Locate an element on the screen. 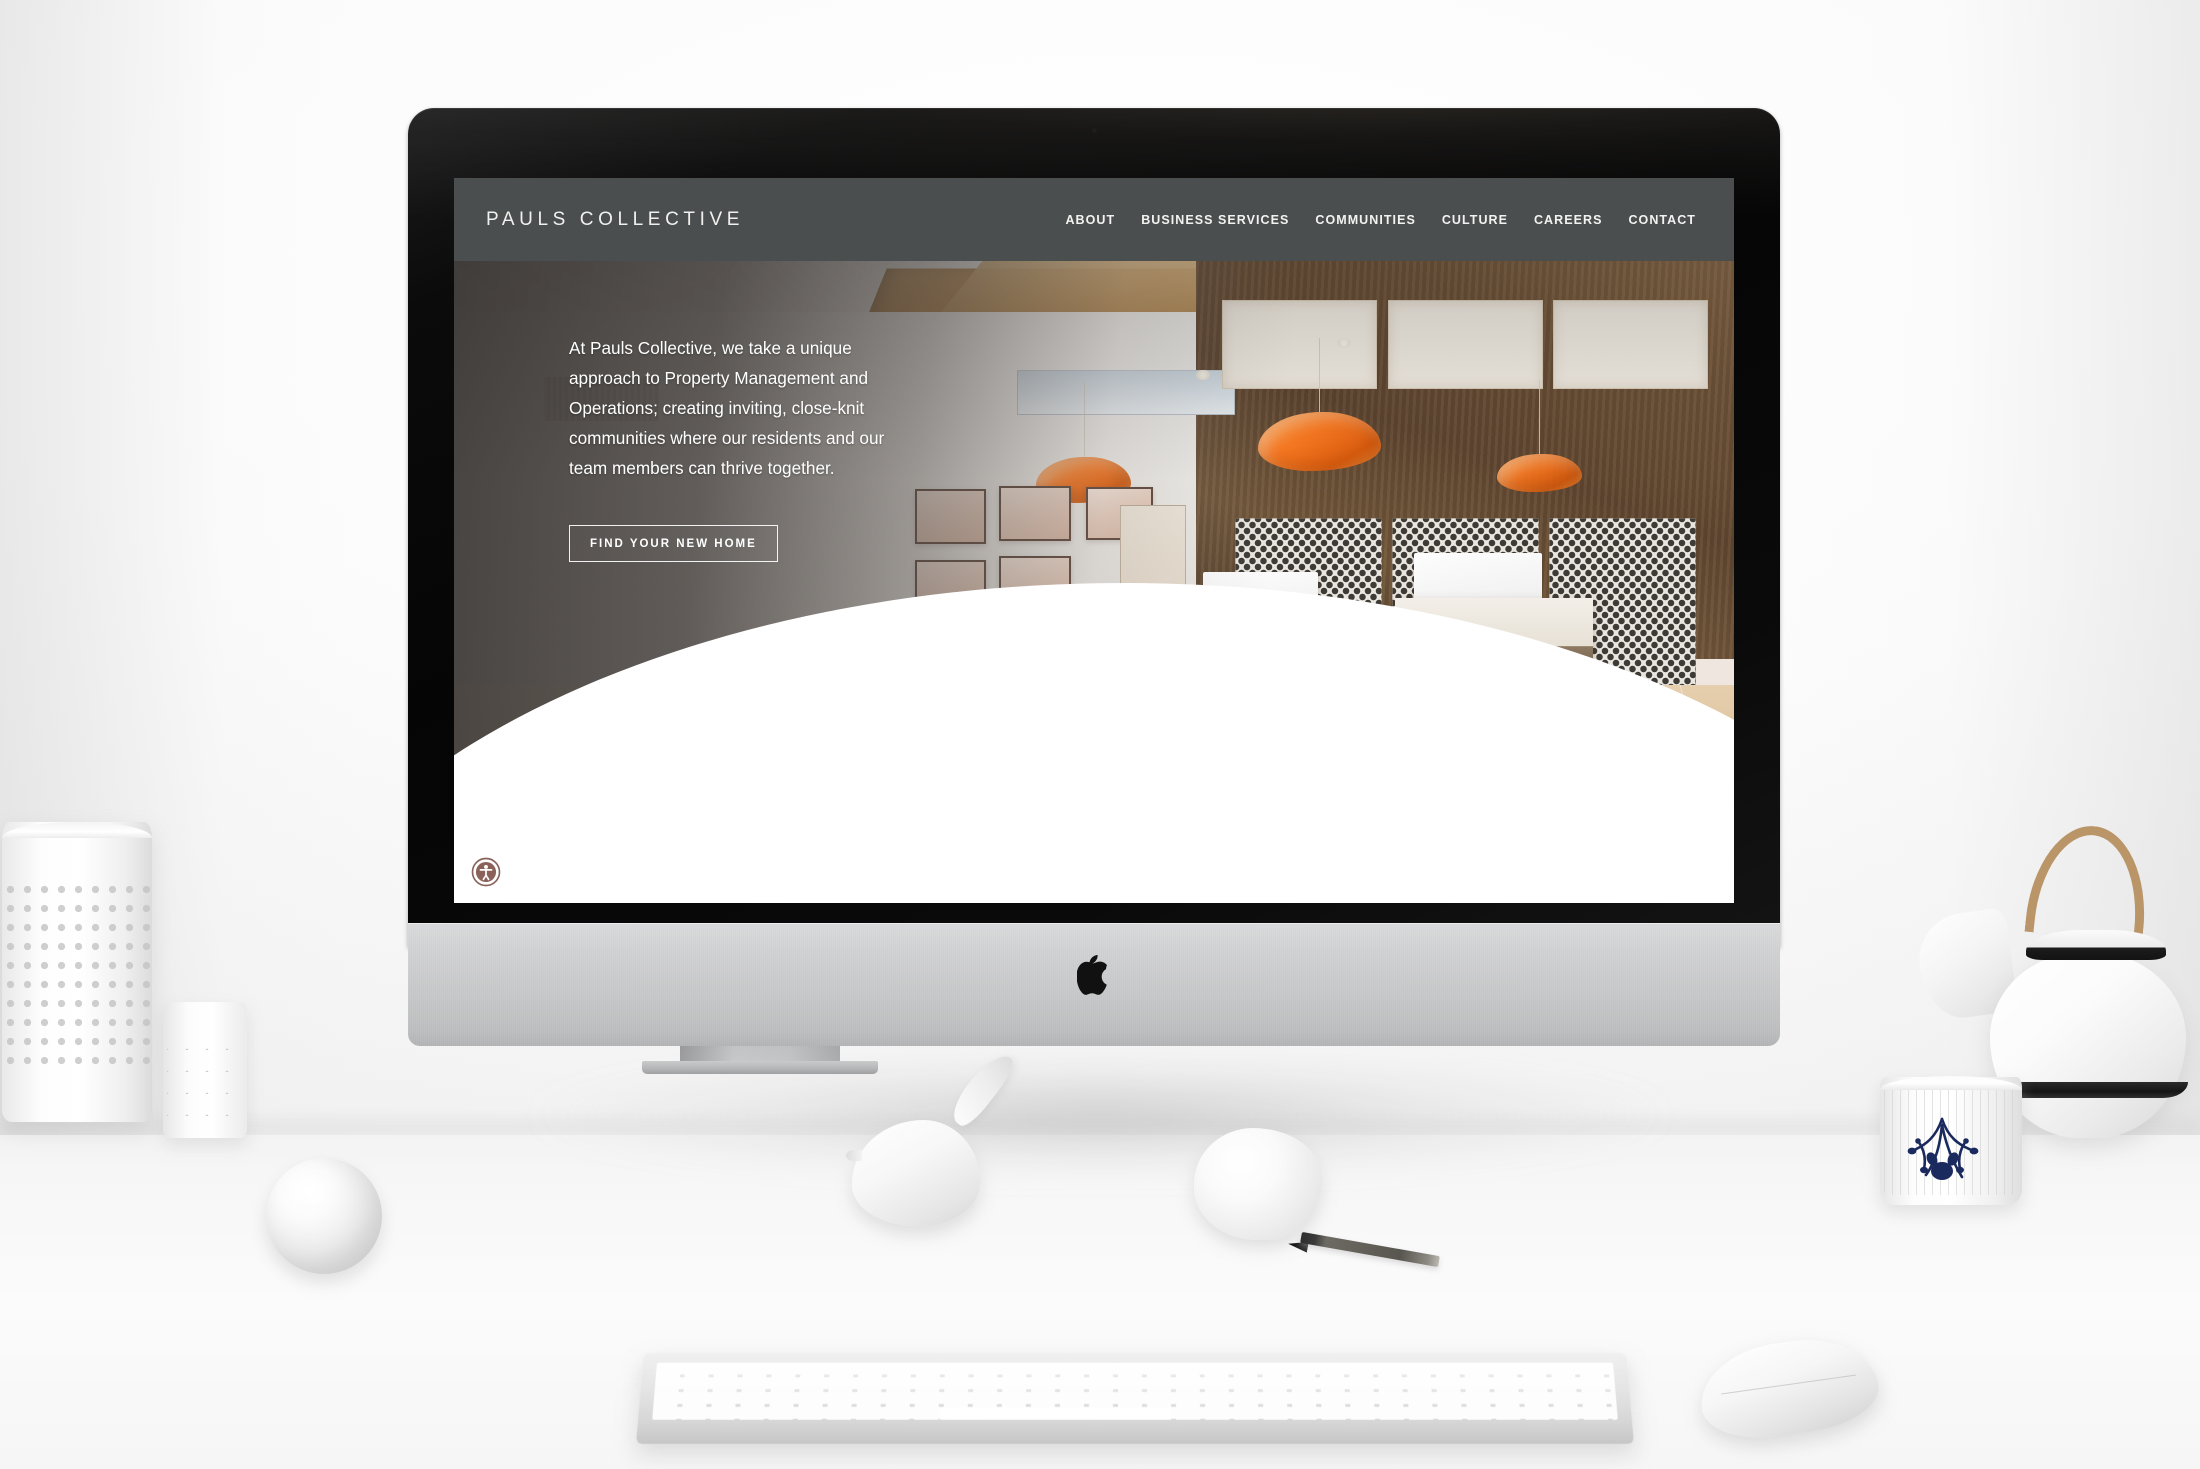 This screenshot has width=2200, height=1469. keyboard-spacebar is located at coordinates (1055, 1413).